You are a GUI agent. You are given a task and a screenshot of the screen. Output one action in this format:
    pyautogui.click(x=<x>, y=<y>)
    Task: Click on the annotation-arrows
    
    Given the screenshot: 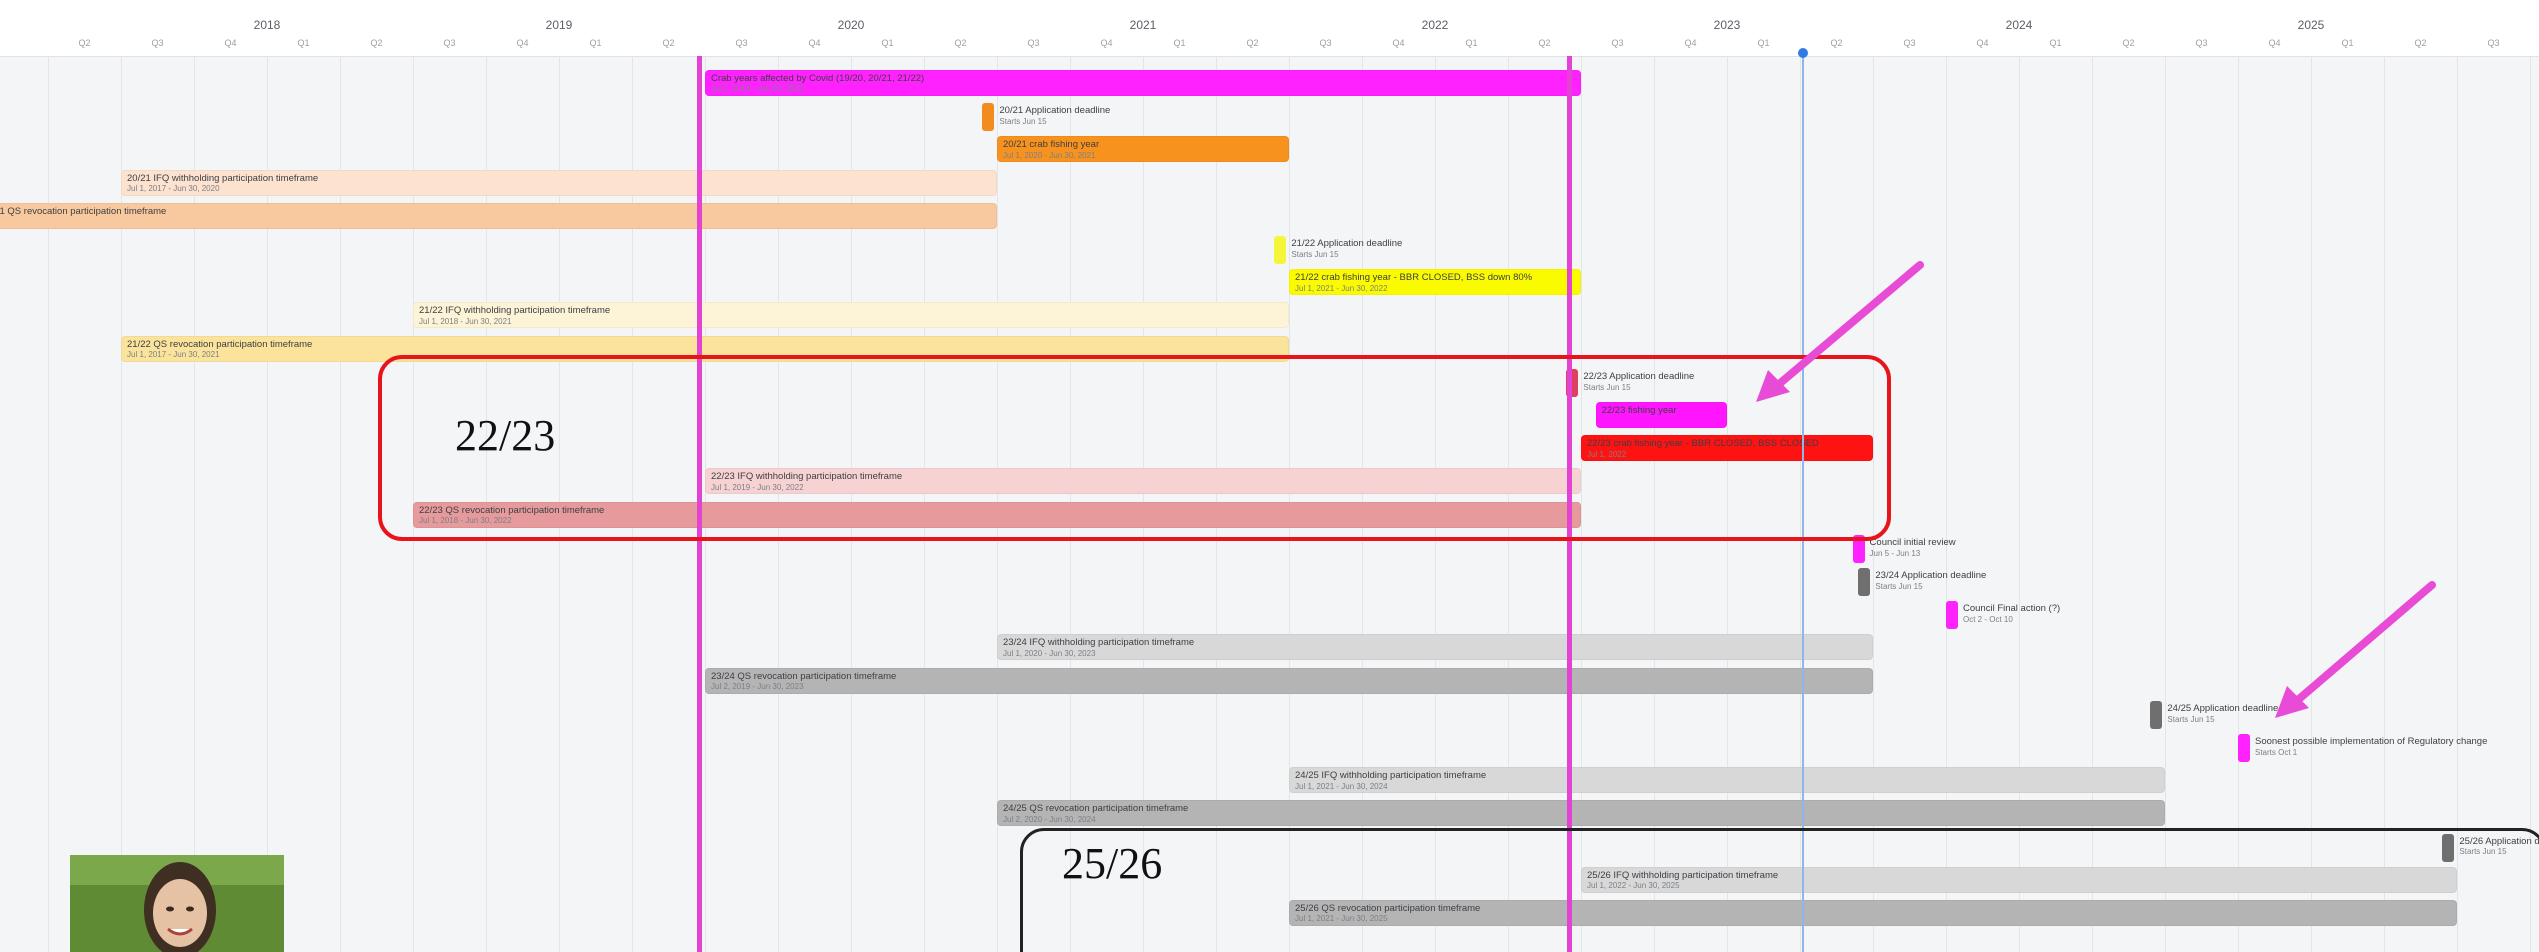 What is the action you would take?
    pyautogui.click(x=2096, y=489)
    